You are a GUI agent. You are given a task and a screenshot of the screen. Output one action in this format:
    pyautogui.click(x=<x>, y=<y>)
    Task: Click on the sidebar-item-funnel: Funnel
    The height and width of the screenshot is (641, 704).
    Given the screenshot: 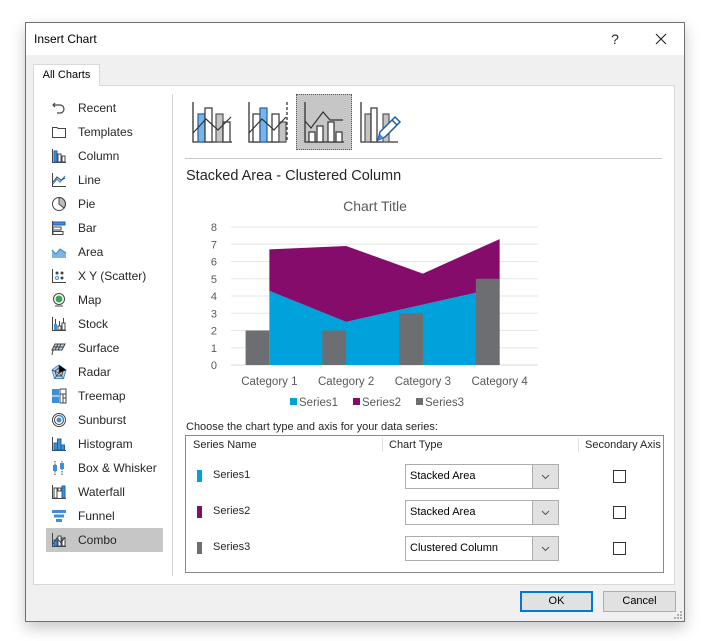 What is the action you would take?
    pyautogui.click(x=104, y=516)
    